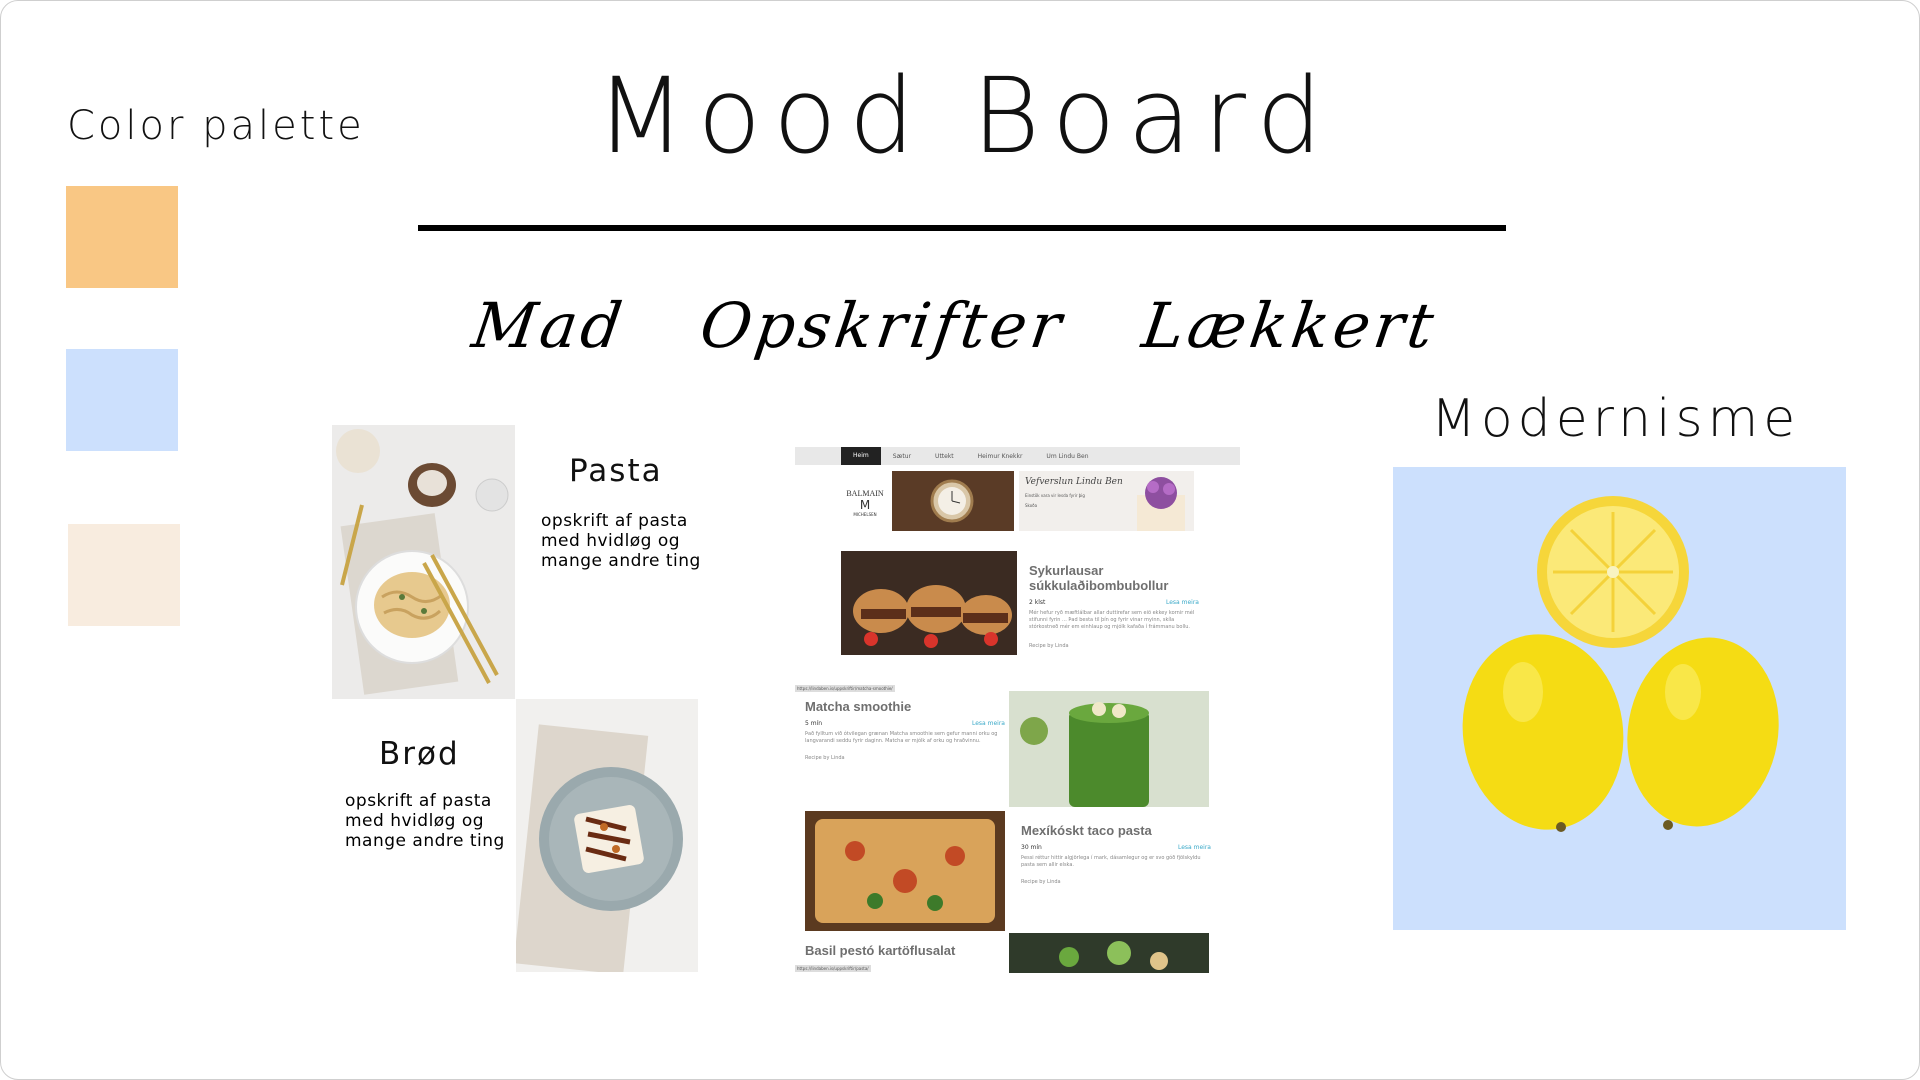  Describe the element at coordinates (616, 471) in the screenshot. I see `pasta-title: Pasta` at that location.